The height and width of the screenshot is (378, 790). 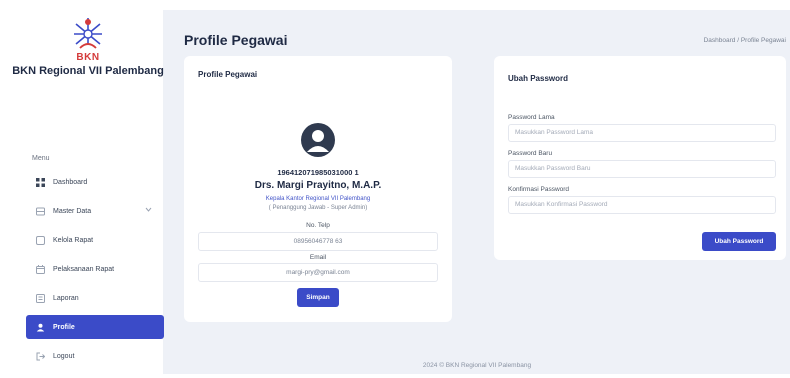 I want to click on sidebar-item-label: Profile, so click(x=64, y=327).